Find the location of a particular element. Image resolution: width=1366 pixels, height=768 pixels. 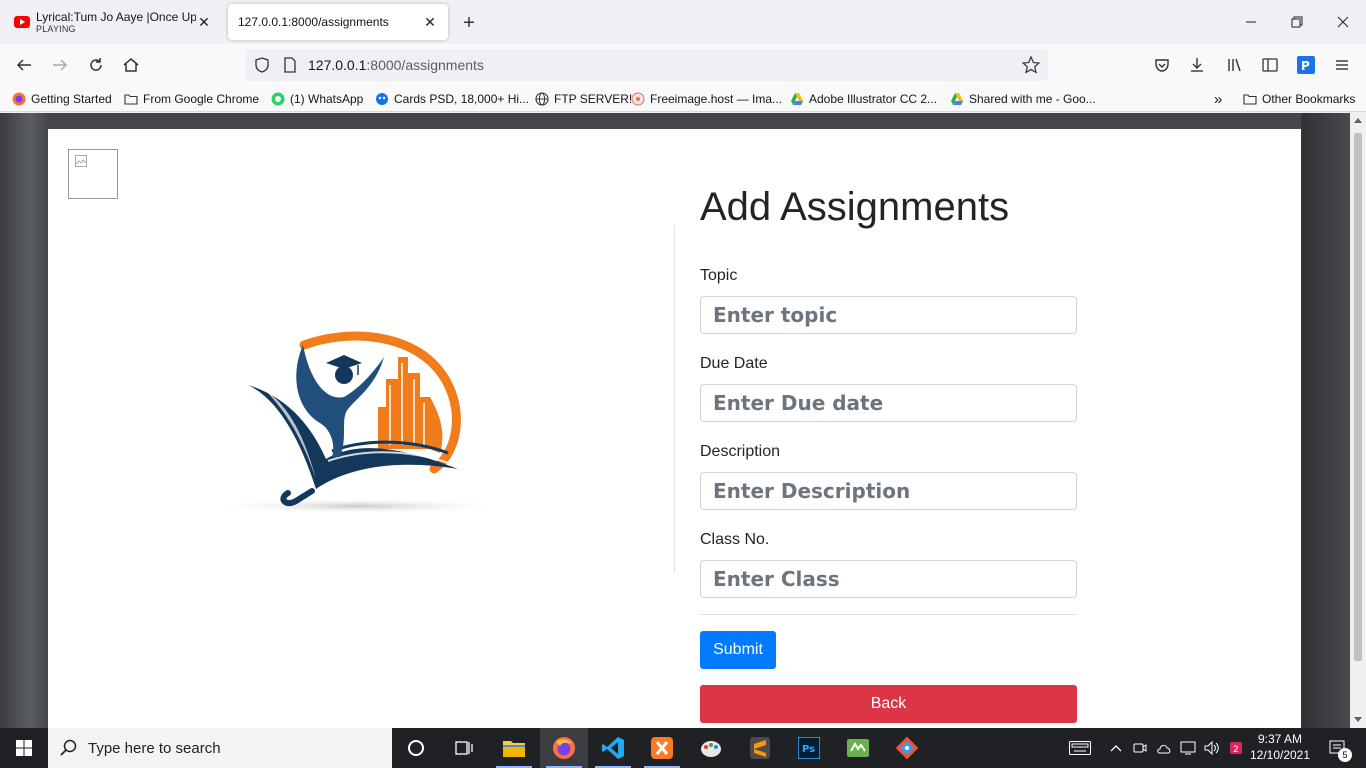

minimize-icon is located at coordinates (1251, 22).